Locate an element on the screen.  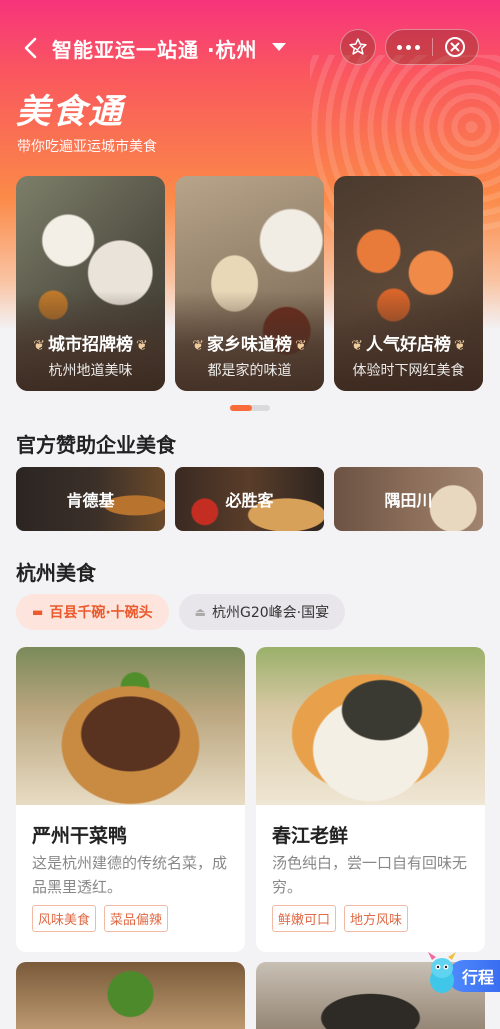
food-tags: 风味美食 菜品偏辣 is located at coordinates (100, 918).